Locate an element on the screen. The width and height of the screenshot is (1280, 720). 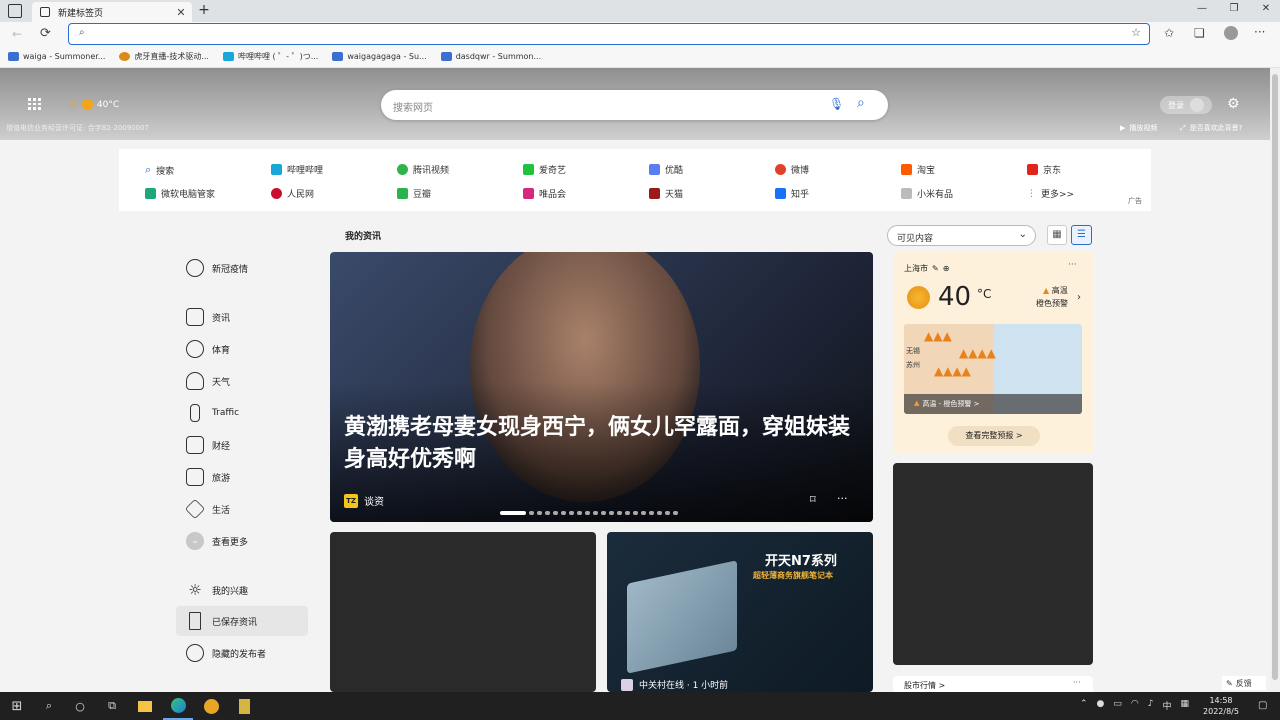
address-input is located at coordinates (597, 34).